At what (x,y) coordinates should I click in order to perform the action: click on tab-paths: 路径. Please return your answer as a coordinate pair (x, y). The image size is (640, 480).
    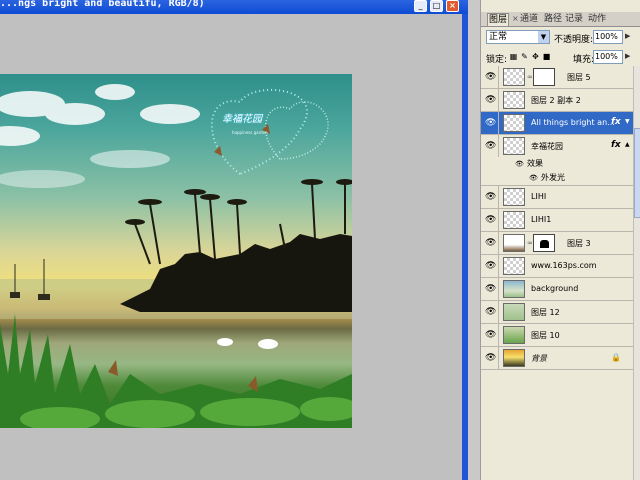
    Looking at the image, I should click on (553, 19).